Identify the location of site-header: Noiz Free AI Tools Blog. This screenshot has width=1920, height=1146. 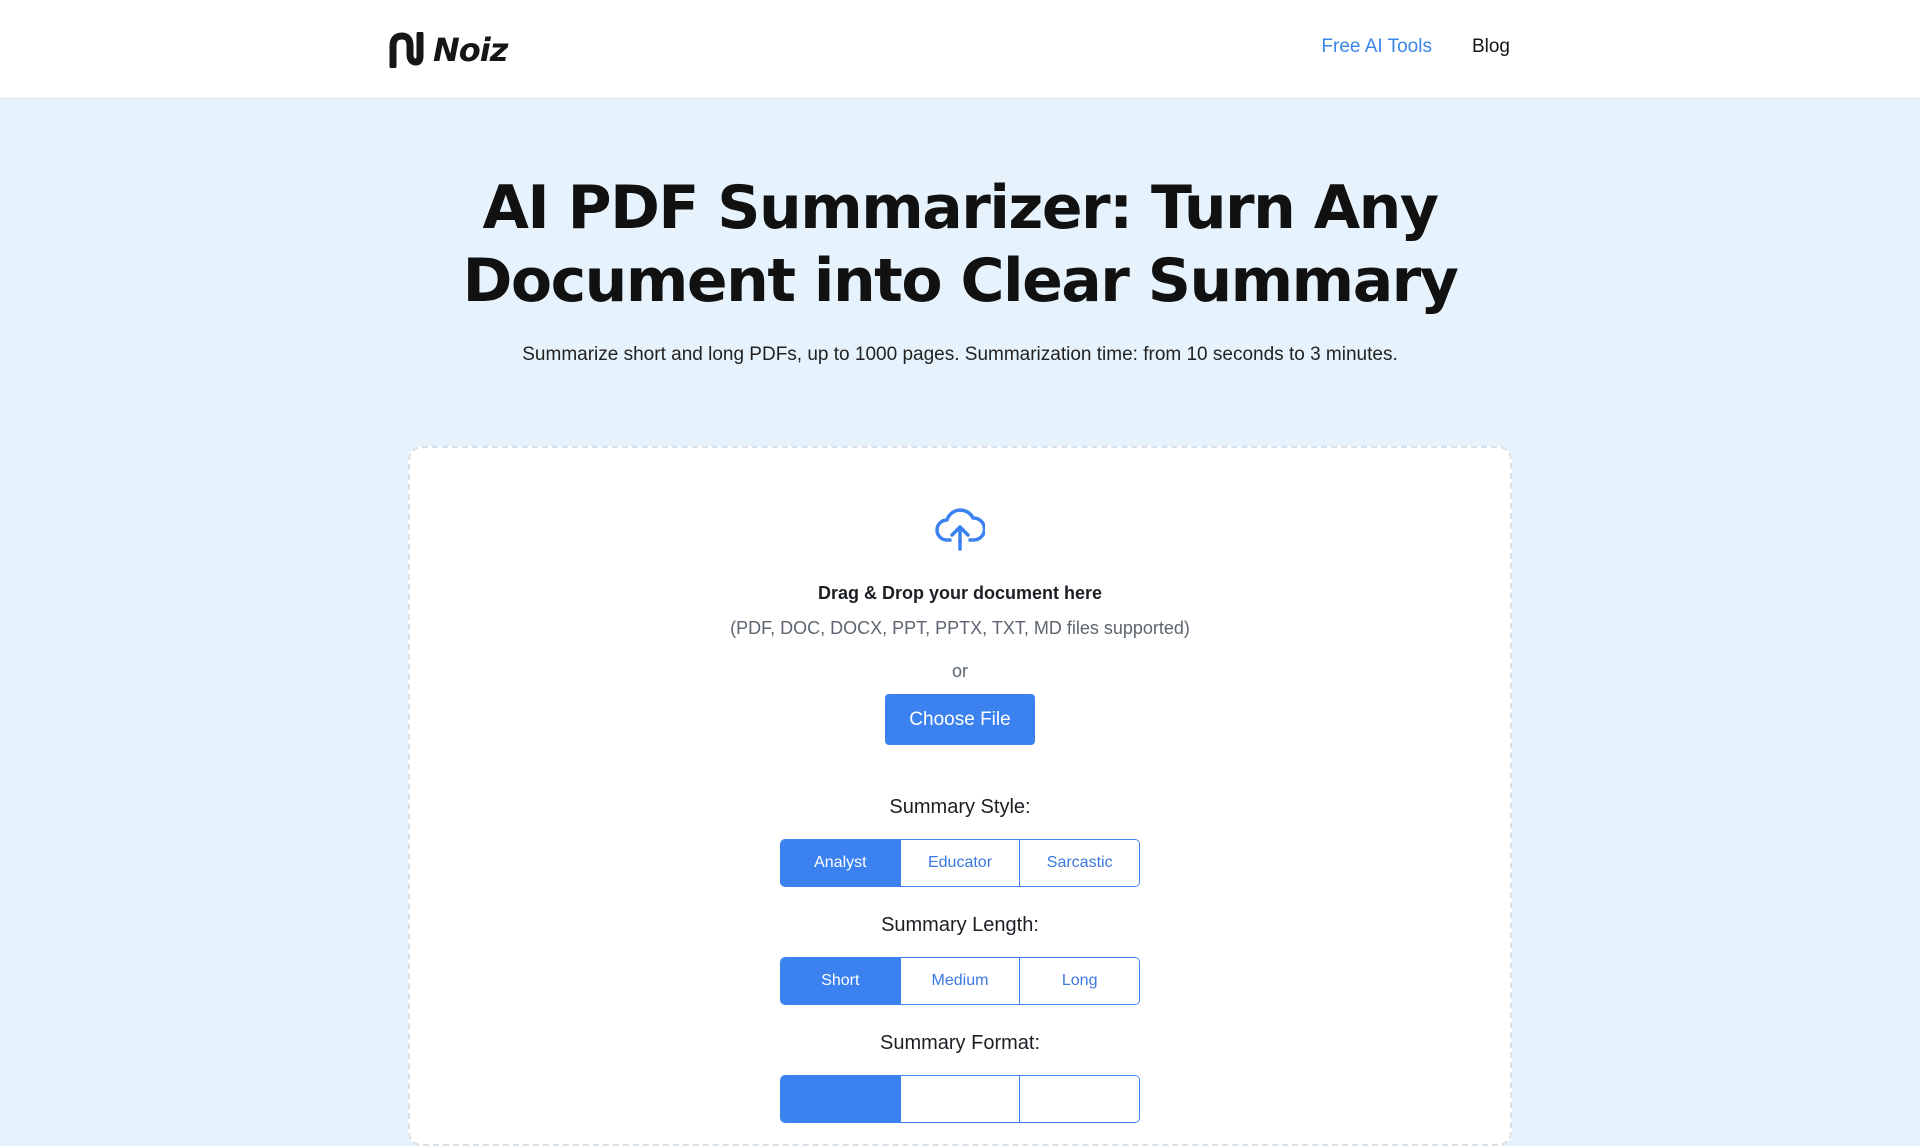
(960, 49).